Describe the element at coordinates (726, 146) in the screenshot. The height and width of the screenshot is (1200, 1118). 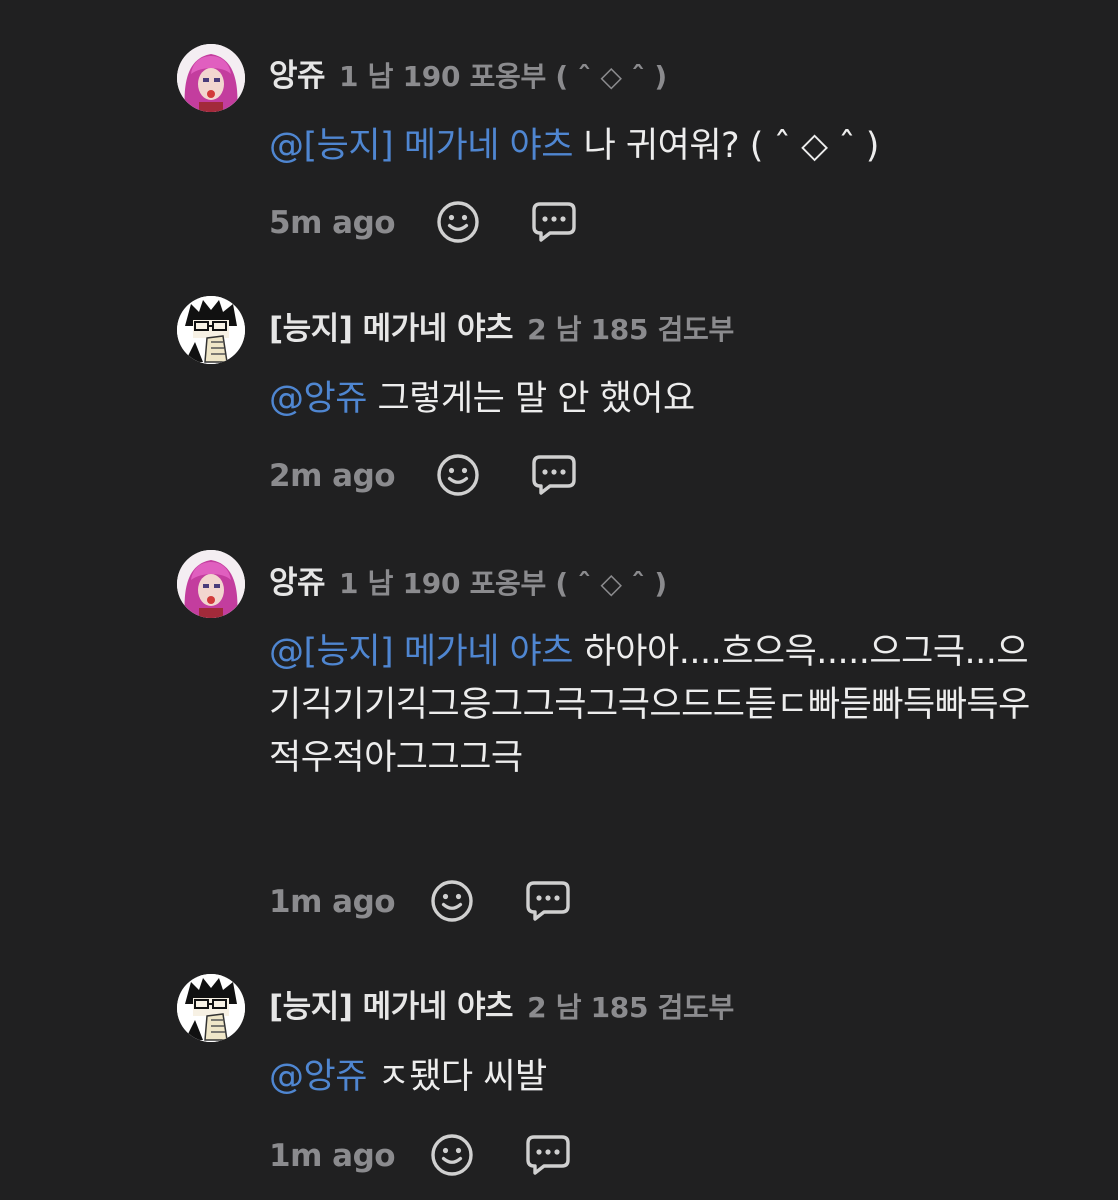
I see `comment-text: 나 귀여워? ( ˆ ◇ ˆ )` at that location.